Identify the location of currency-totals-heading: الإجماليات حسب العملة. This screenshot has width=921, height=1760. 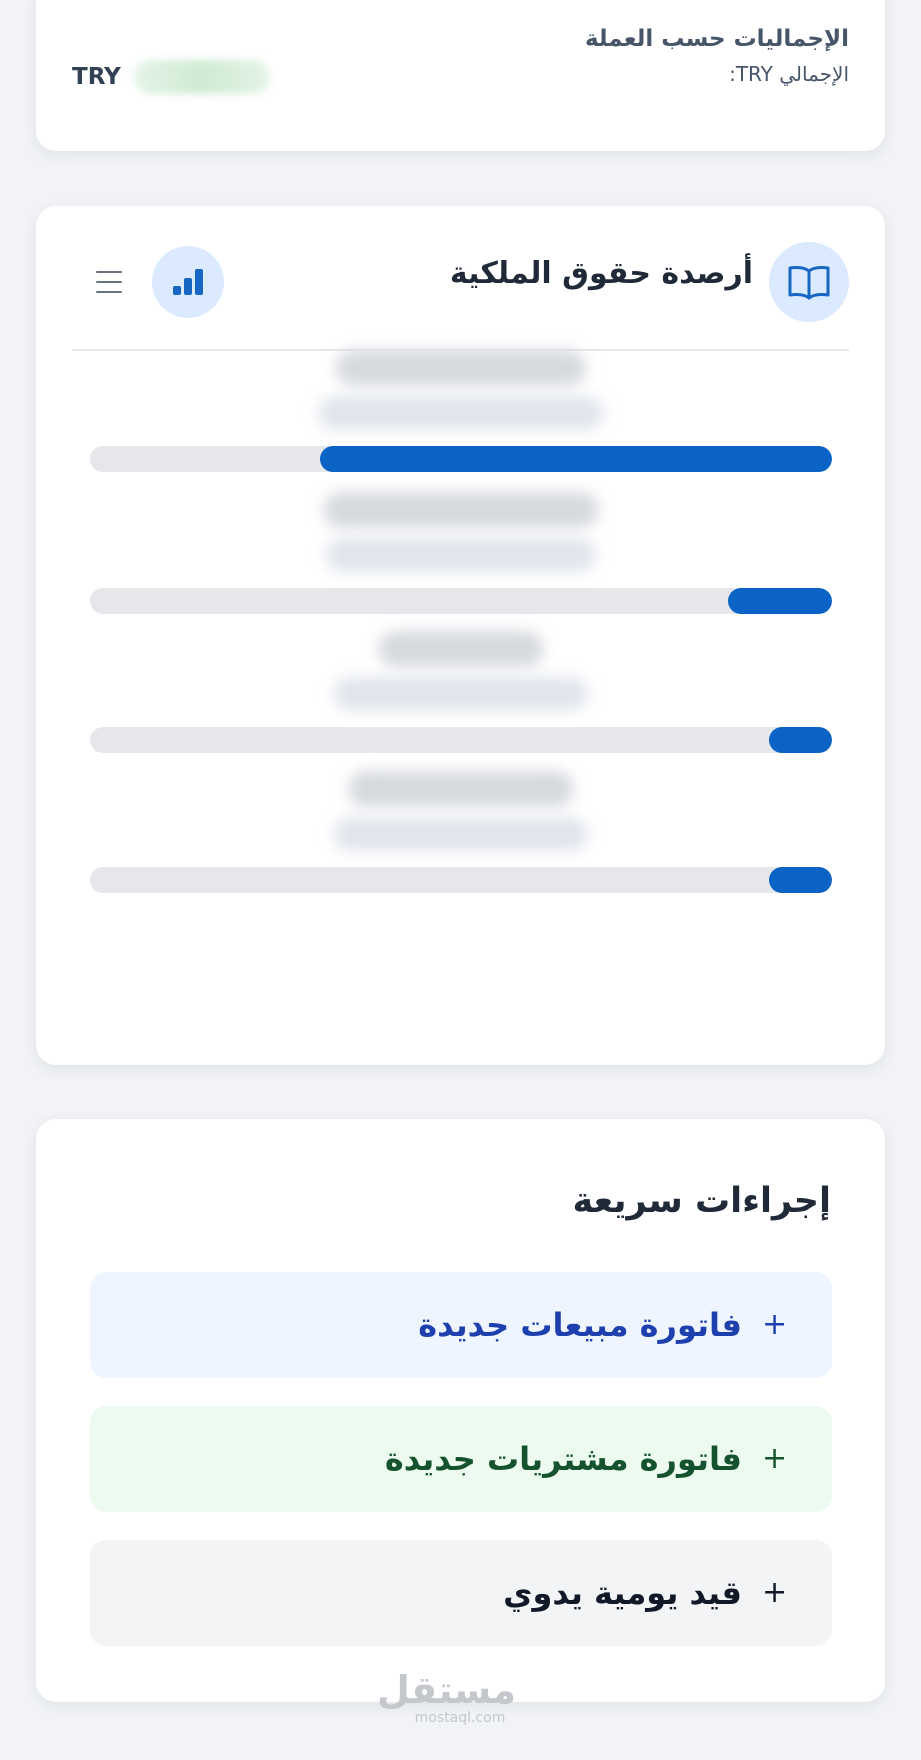
(716, 39).